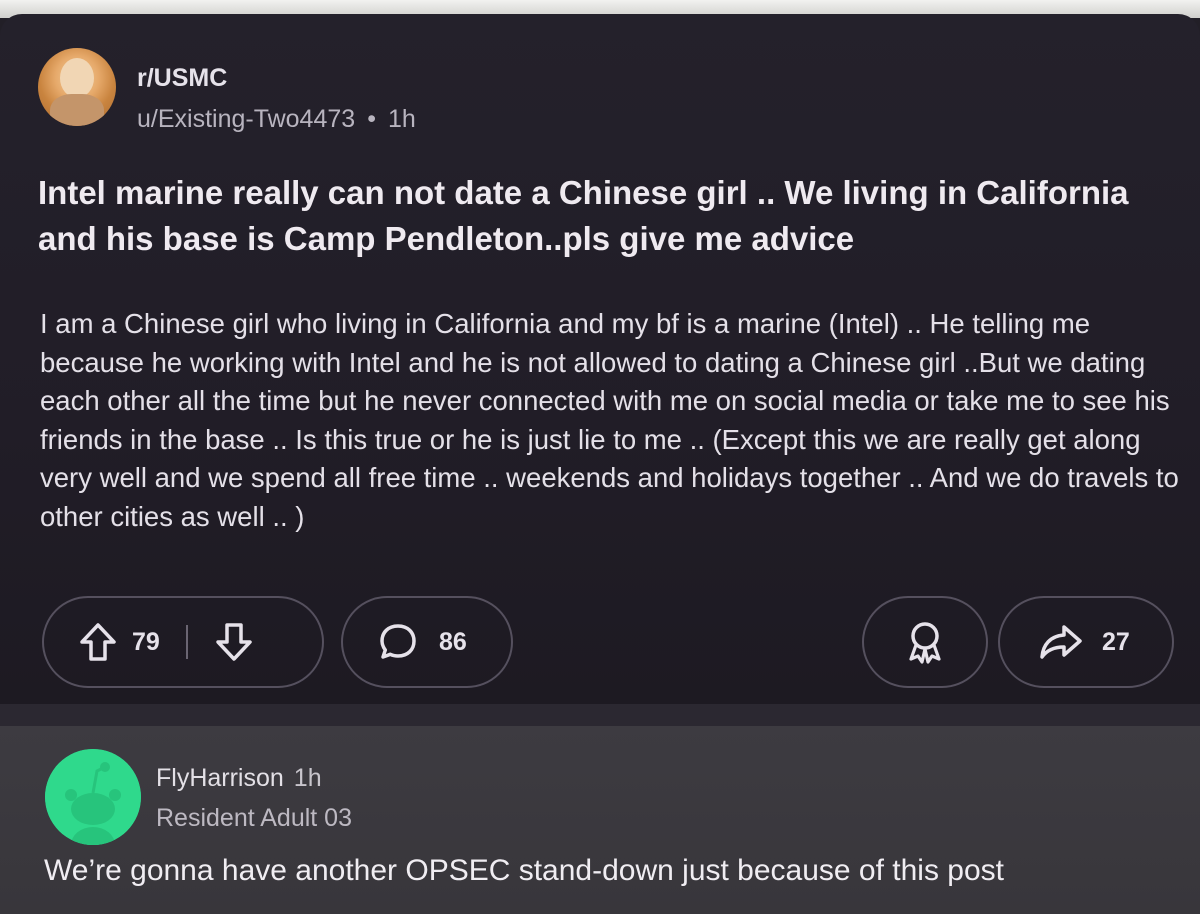 The image size is (1200, 914). What do you see at coordinates (182, 78) in the screenshot?
I see `subreddit-name: r/USMC` at bounding box center [182, 78].